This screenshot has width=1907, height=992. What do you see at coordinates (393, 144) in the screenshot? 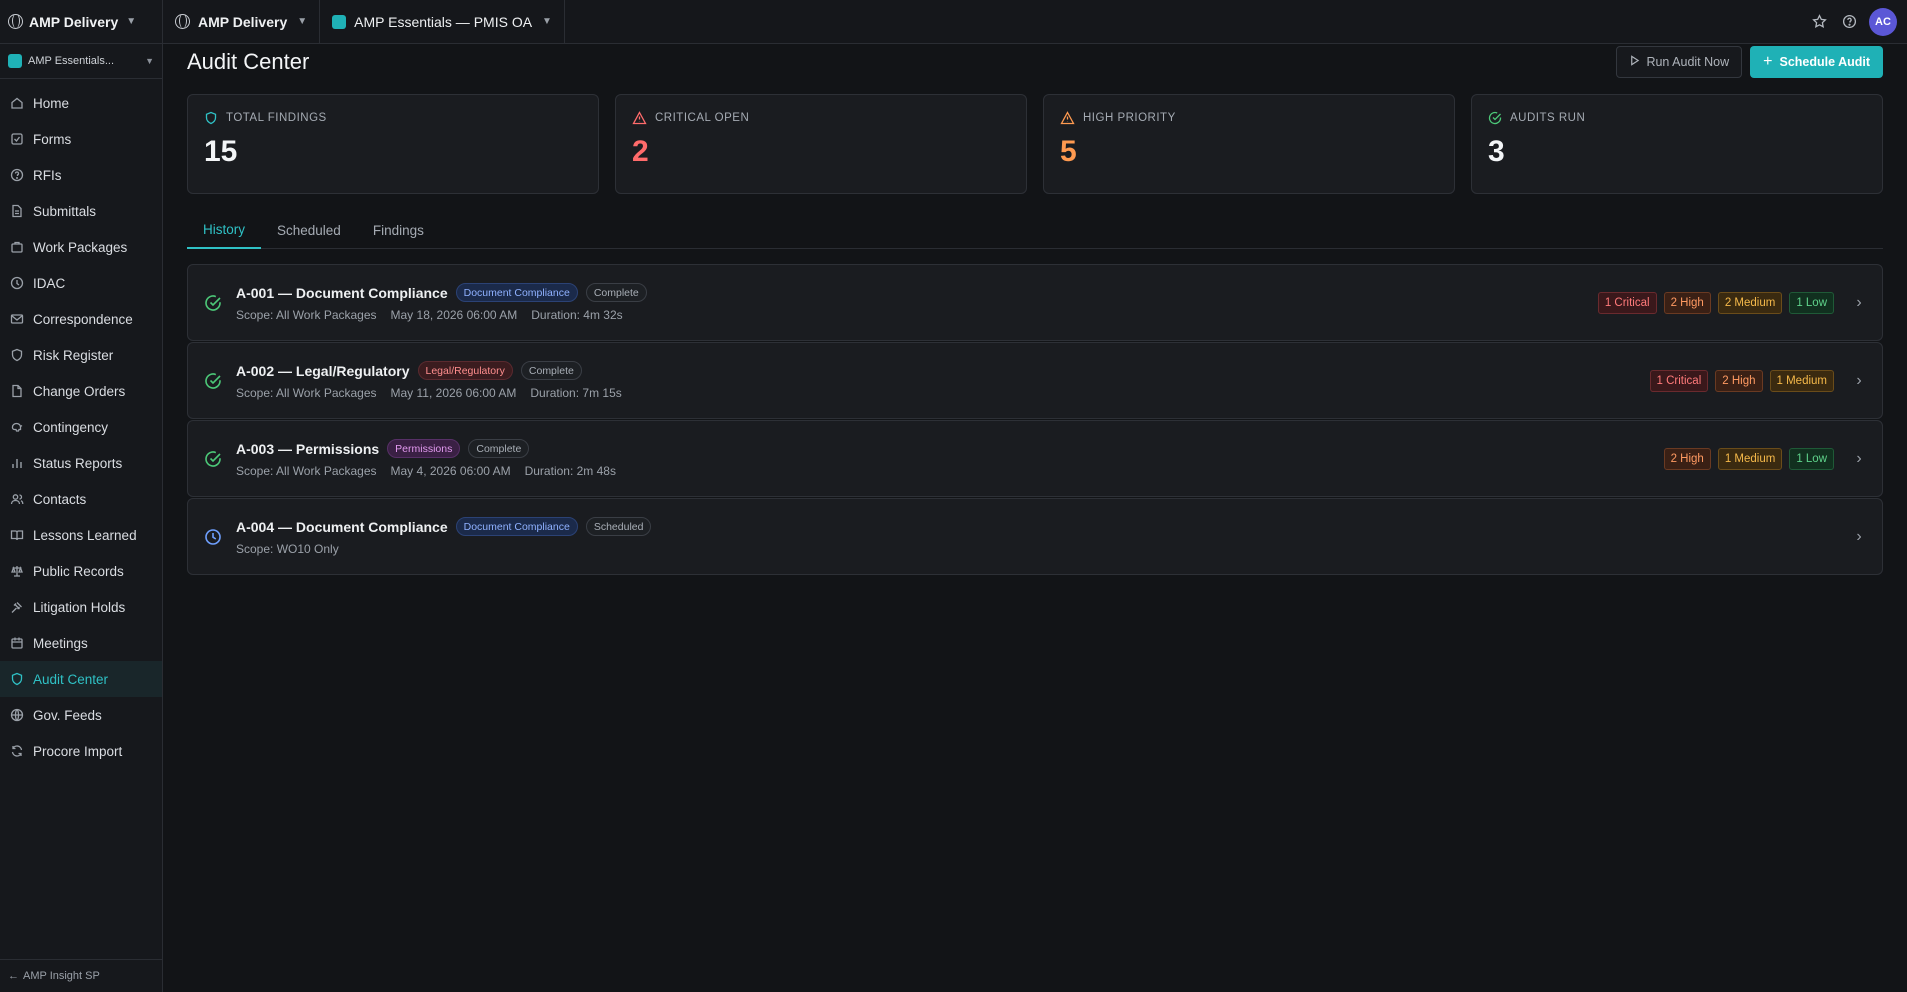
I see `stat-total-findings: TOTAL FINDINGS 15` at bounding box center [393, 144].